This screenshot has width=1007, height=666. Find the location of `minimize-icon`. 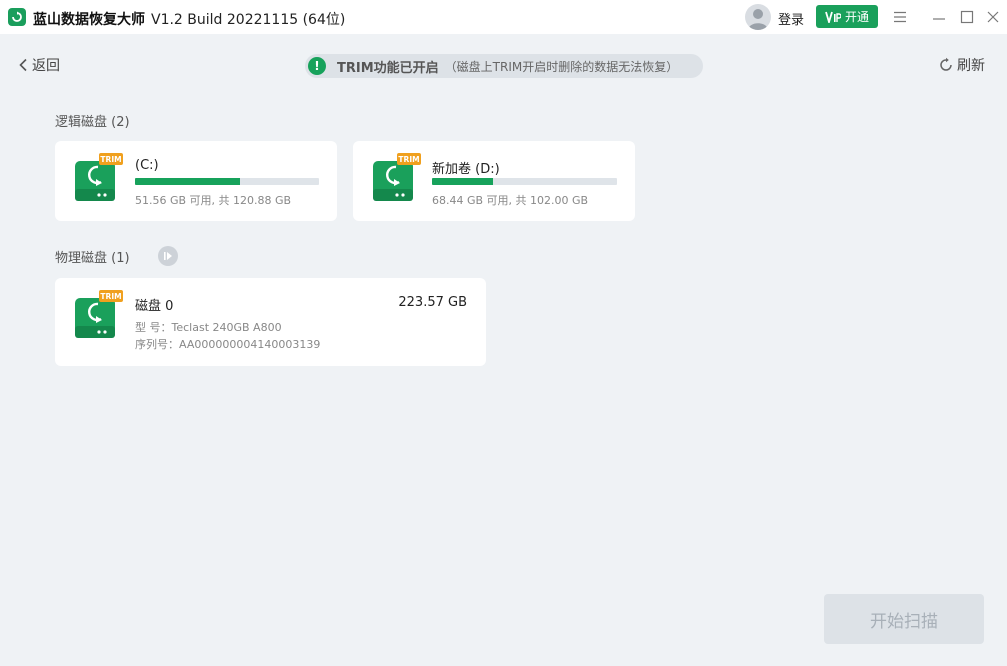

minimize-icon is located at coordinates (939, 19).